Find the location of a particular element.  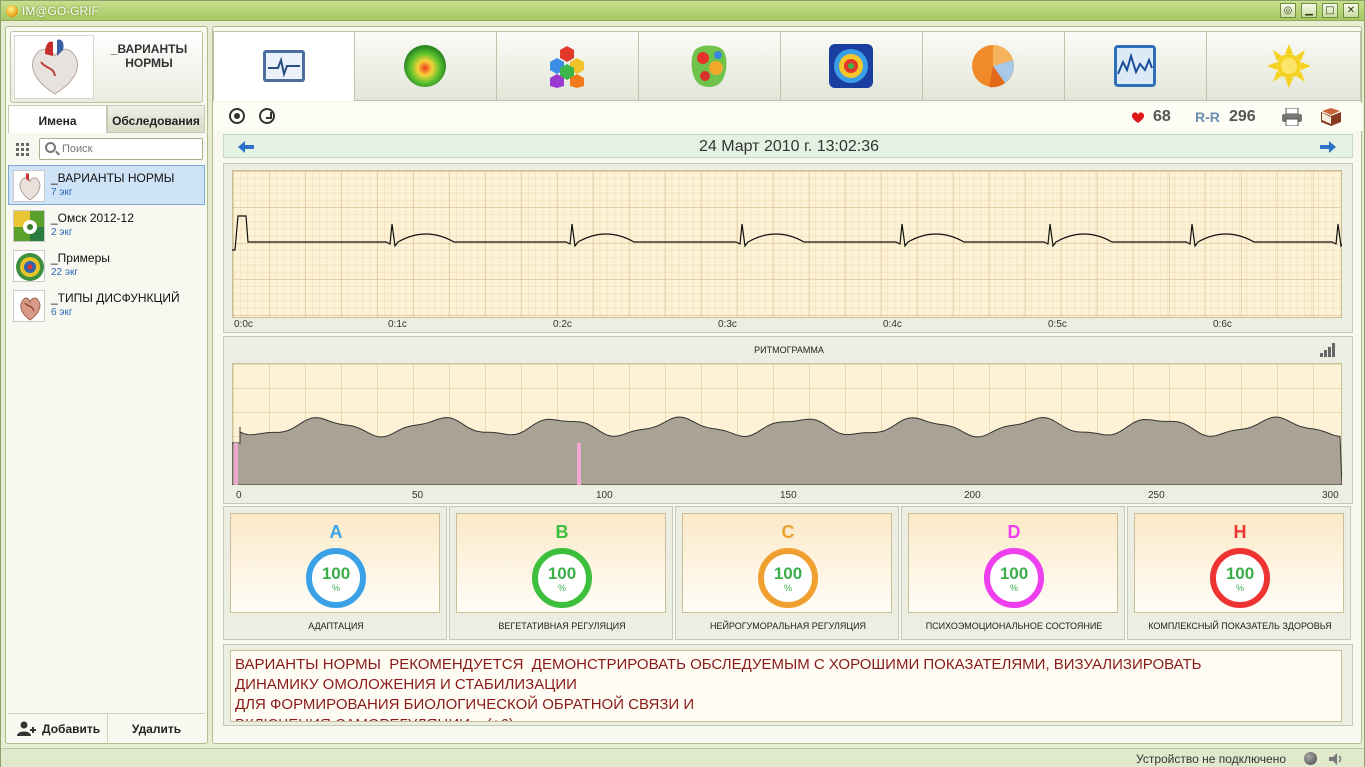

list-item: _Омск 2012-12 2 экг is located at coordinates (106, 225).